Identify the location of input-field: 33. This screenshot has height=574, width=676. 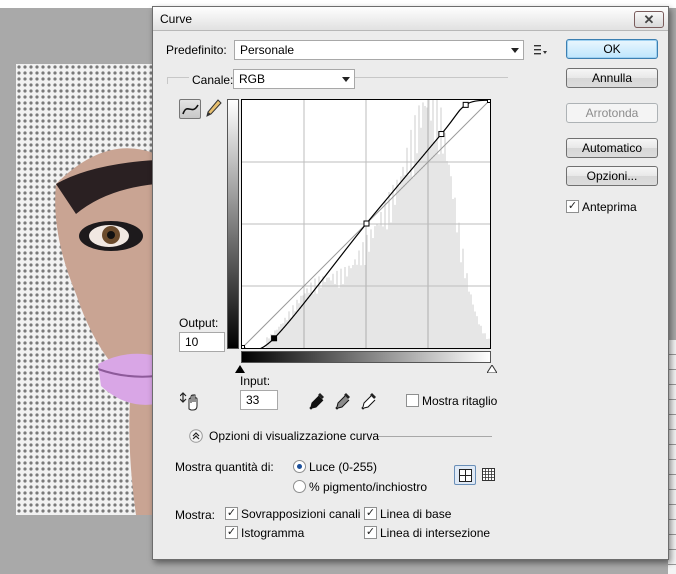
(259, 400).